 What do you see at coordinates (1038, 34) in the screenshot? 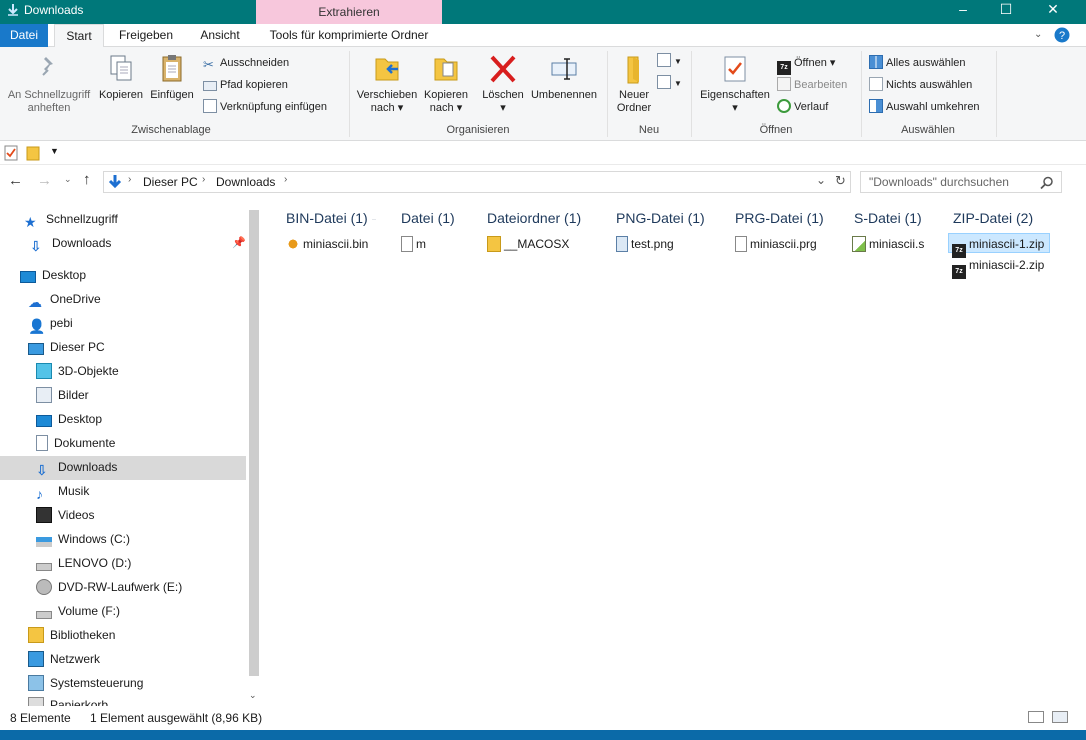
I see `collapse-ribbon-icon: ⌄` at bounding box center [1038, 34].